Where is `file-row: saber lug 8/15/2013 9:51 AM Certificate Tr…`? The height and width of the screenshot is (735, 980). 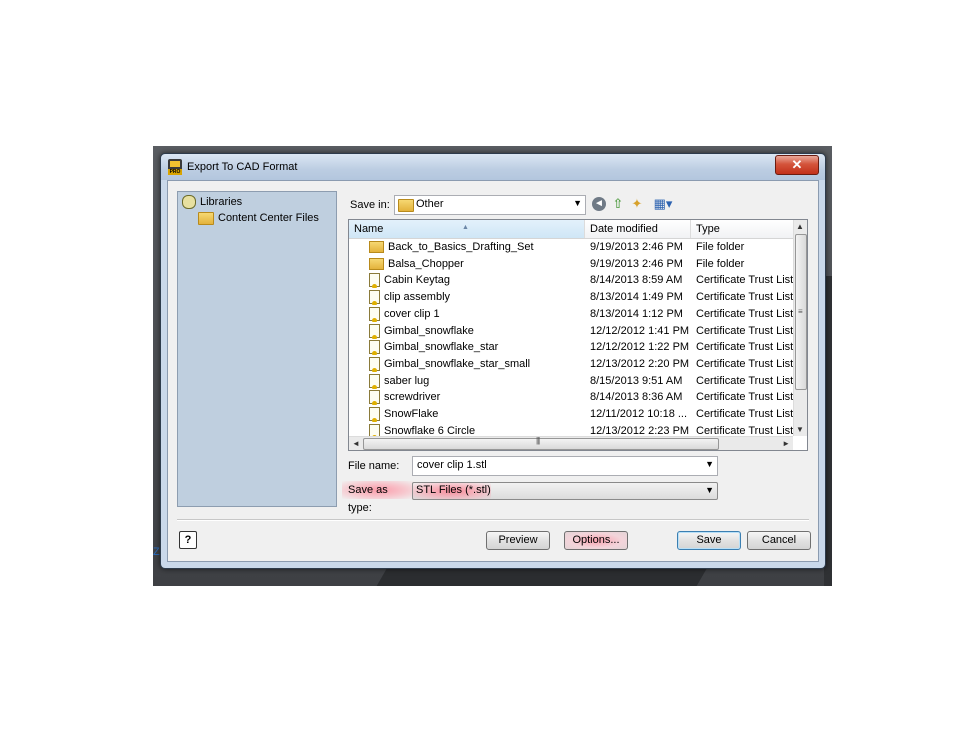 file-row: saber lug 8/15/2013 9:51 AM Certificate Tr… is located at coordinates (571, 381).